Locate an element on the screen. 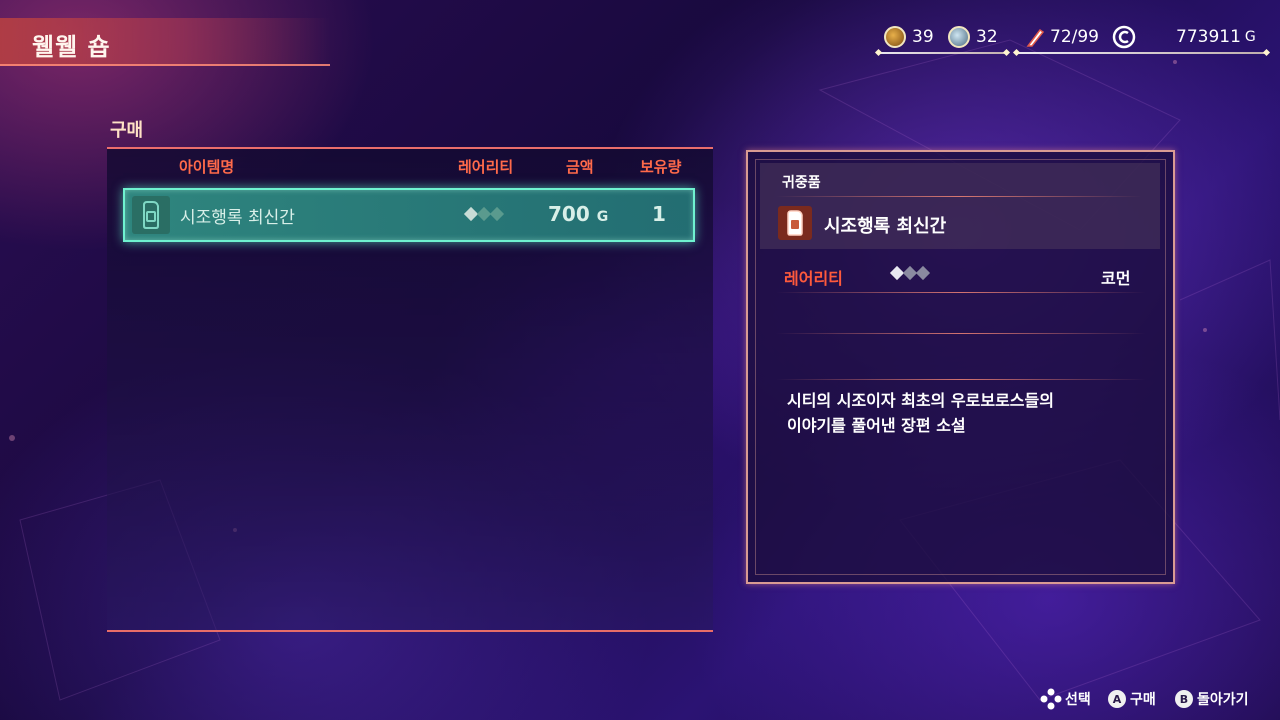  description-line: 이야기를 풀어낸 장편 소설 is located at coordinates (876, 425).